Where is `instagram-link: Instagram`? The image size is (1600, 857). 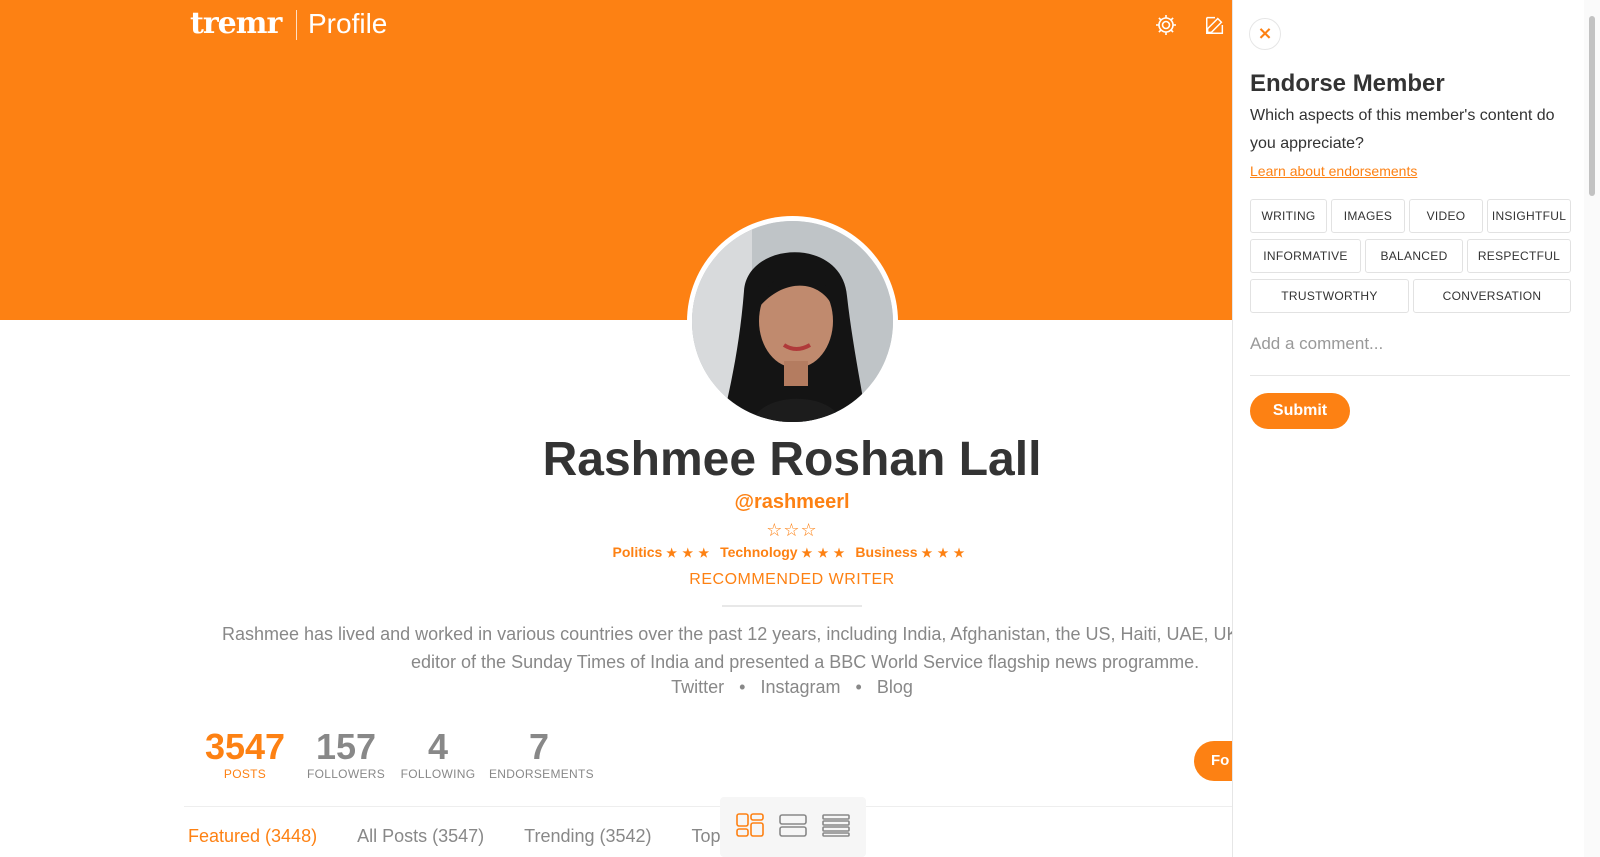
instagram-link: Instagram is located at coordinates (800, 687).